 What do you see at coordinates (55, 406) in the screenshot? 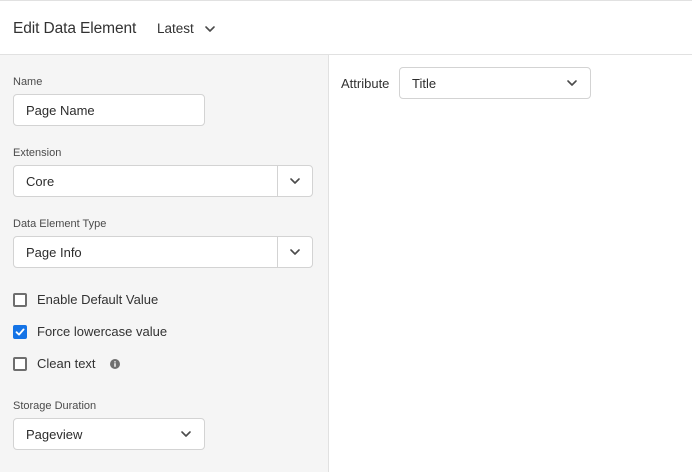
I see `storage-duration-label: Storage Duration` at bounding box center [55, 406].